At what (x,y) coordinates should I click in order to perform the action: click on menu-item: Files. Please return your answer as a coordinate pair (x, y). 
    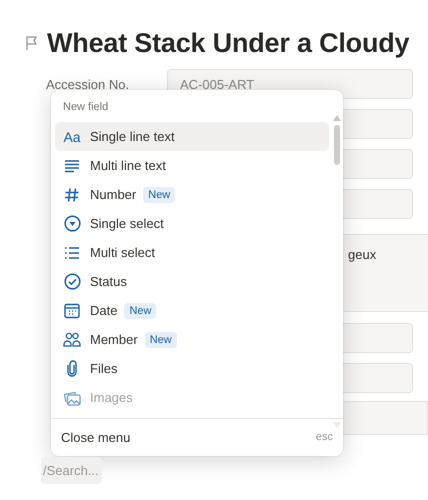
    Looking at the image, I should click on (192, 368).